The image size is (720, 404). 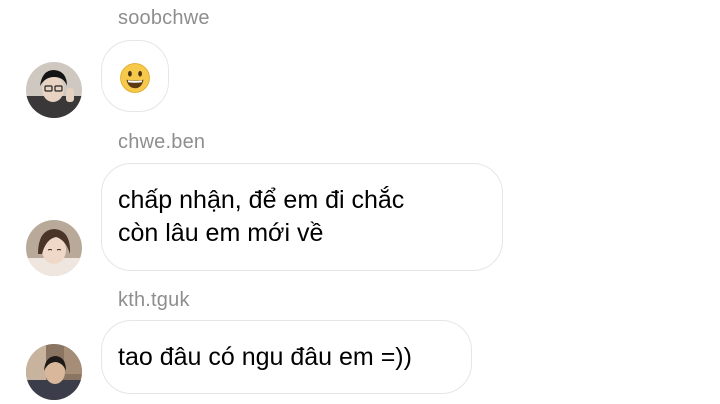 What do you see at coordinates (161, 142) in the screenshot?
I see `sender-name: chwe.ben` at bounding box center [161, 142].